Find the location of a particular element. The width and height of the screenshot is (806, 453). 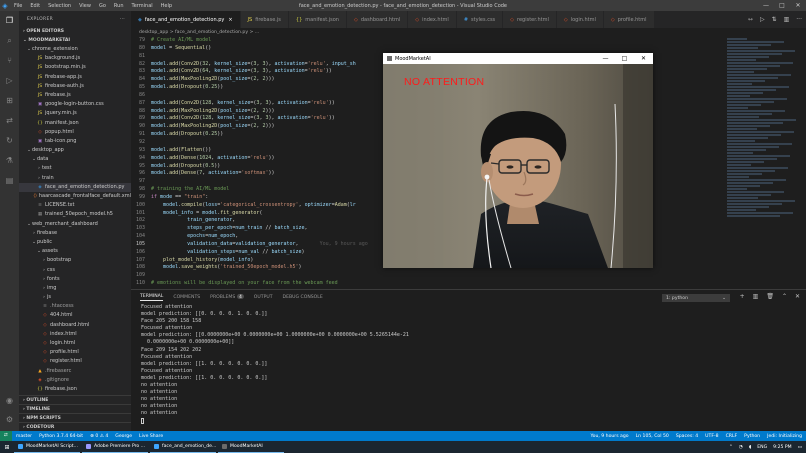

status-left-item: Live Share is located at coordinates (151, 436).